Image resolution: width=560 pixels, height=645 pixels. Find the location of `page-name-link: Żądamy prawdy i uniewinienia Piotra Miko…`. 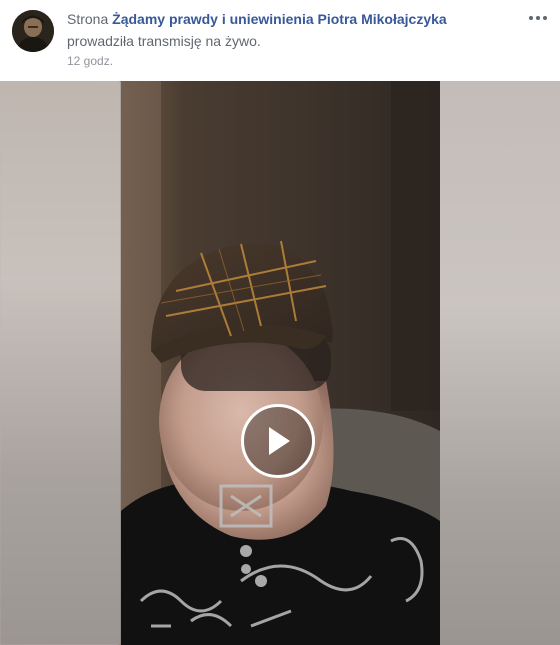

page-name-link: Żądamy prawdy i uniewinienia Piotra Miko… is located at coordinates (279, 19).